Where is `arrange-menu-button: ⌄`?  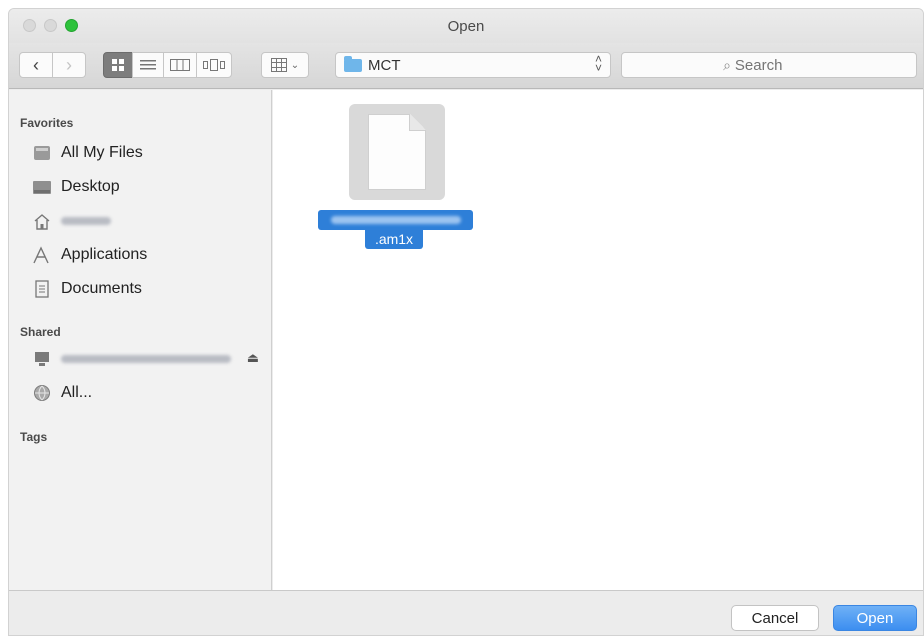 arrange-menu-button: ⌄ is located at coordinates (285, 65).